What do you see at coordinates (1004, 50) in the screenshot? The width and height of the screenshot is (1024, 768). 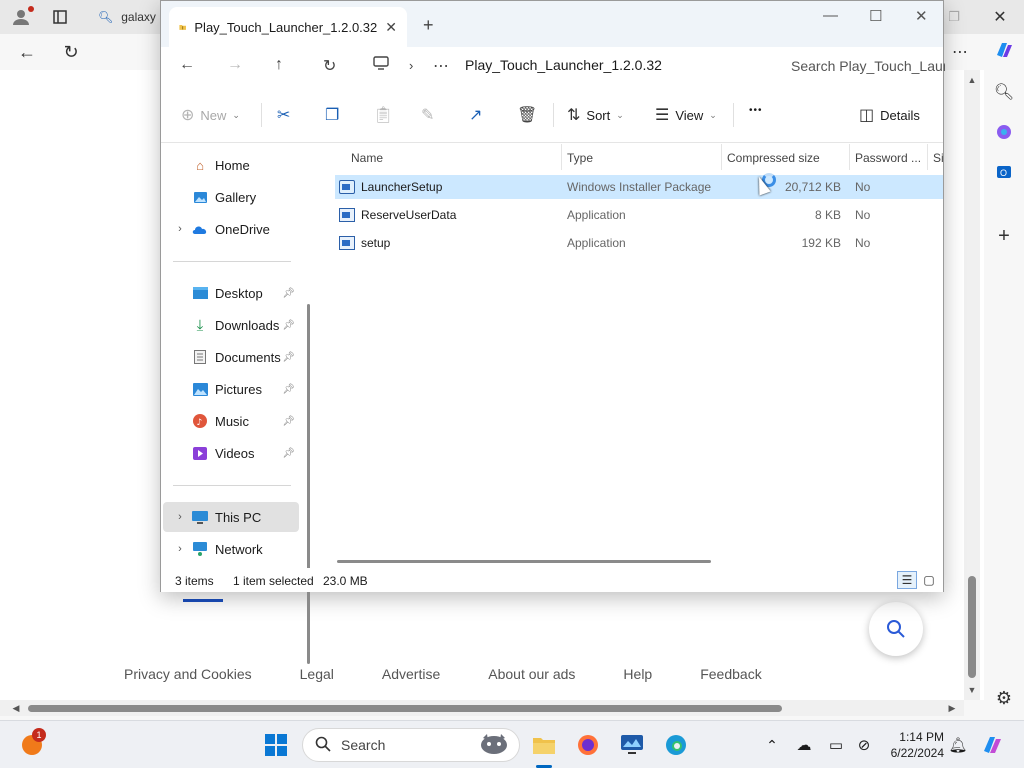 I see `copilot-icon` at bounding box center [1004, 50].